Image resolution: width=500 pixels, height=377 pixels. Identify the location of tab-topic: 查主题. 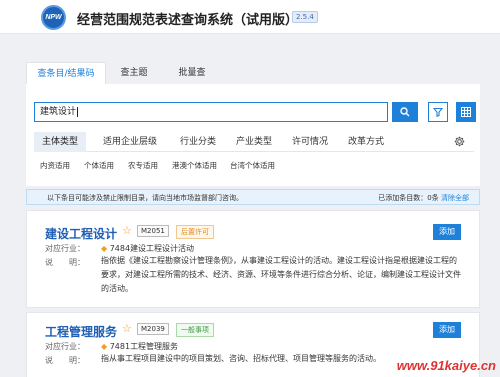
(134, 73).